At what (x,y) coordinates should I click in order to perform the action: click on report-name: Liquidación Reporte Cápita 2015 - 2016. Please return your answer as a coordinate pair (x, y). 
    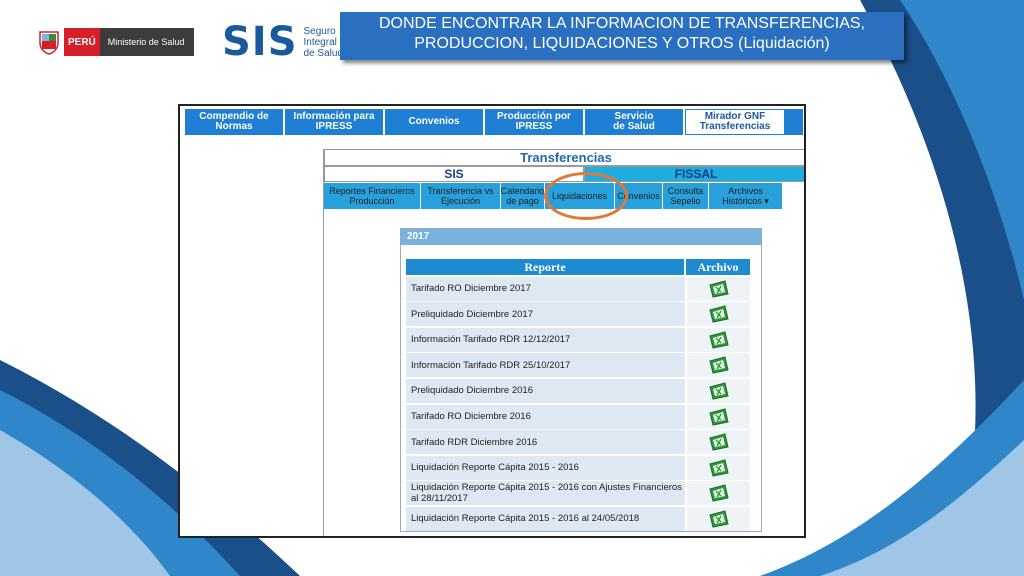
    Looking at the image, I should click on (546, 467).